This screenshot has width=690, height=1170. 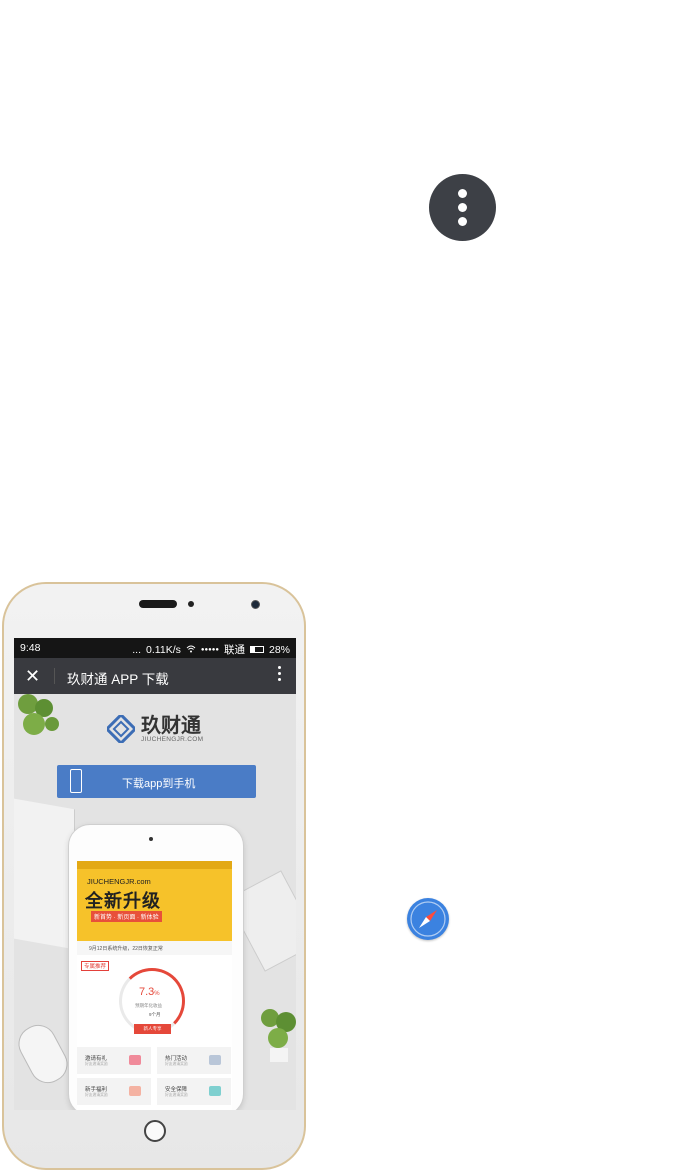 I want to click on logo-domain: JIUCHENGJR.COM, so click(x=172, y=739).